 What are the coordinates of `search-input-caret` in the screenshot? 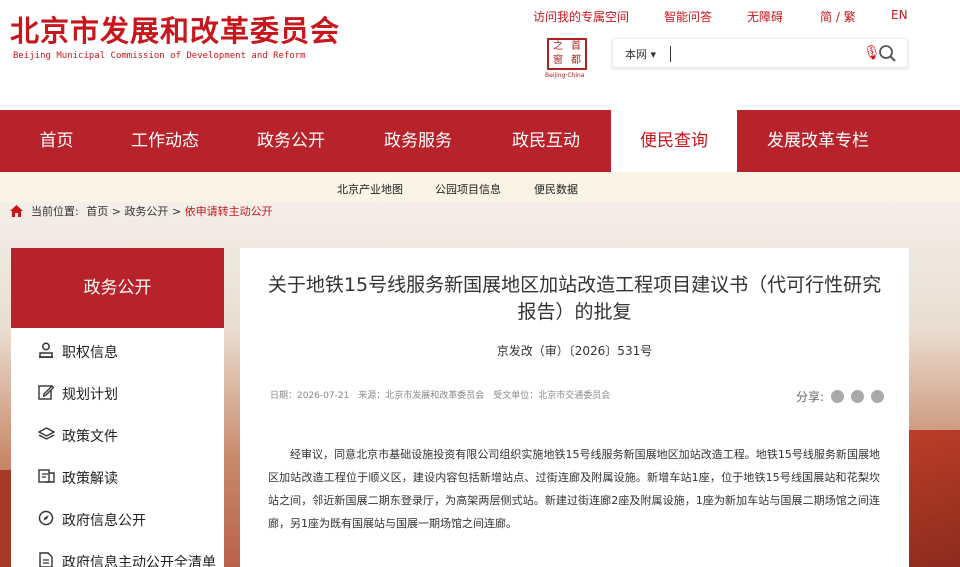 It's located at (670, 54).